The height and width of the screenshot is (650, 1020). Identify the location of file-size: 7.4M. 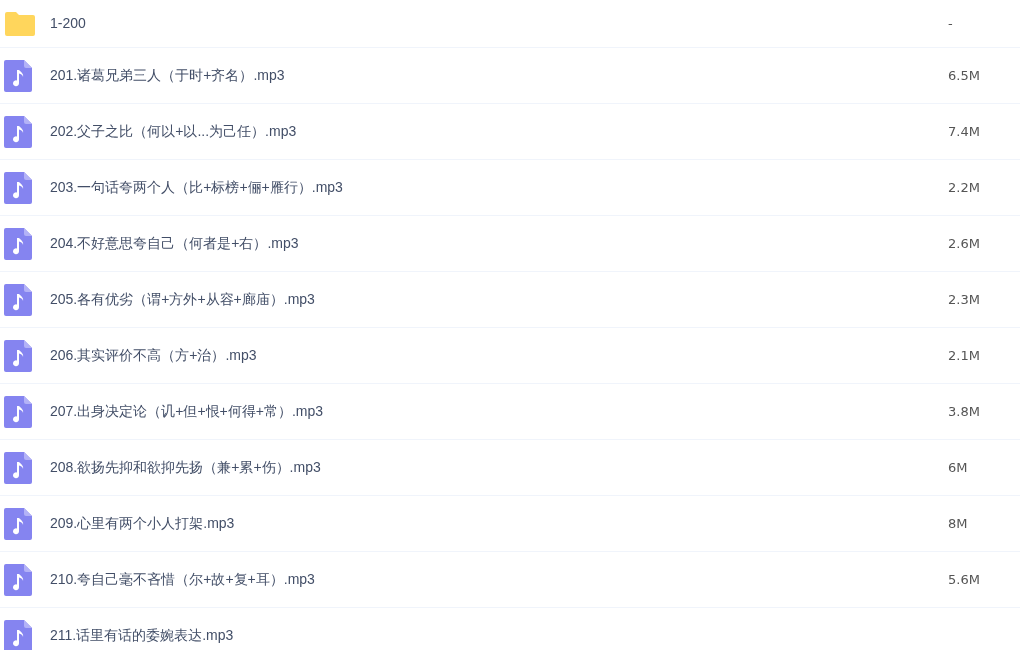
(964, 131).